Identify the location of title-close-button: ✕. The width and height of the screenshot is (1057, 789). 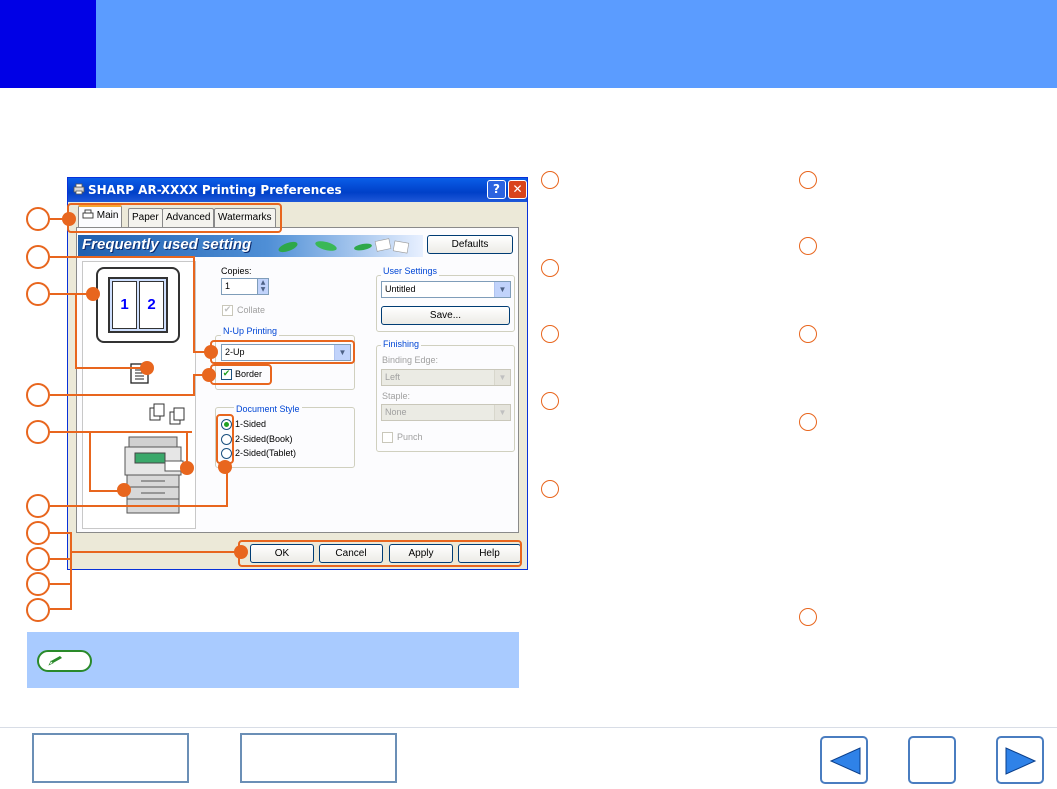
(517, 189).